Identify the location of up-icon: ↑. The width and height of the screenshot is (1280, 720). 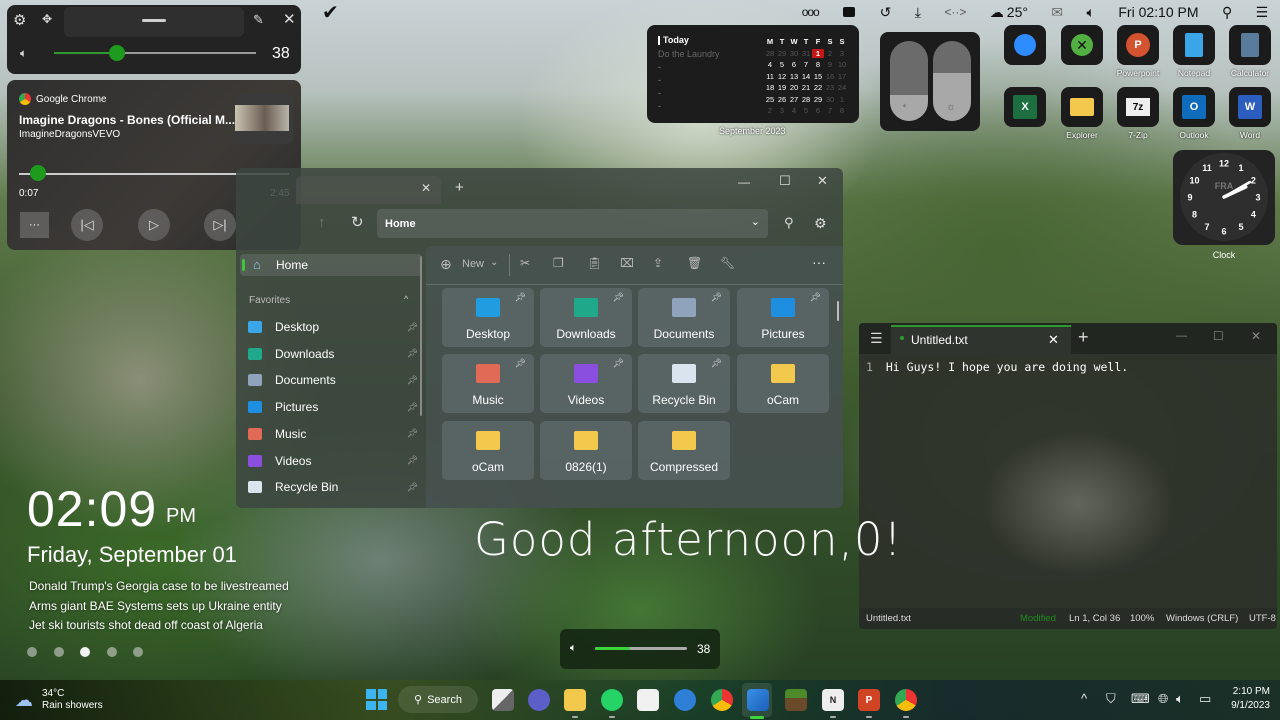
(322, 222).